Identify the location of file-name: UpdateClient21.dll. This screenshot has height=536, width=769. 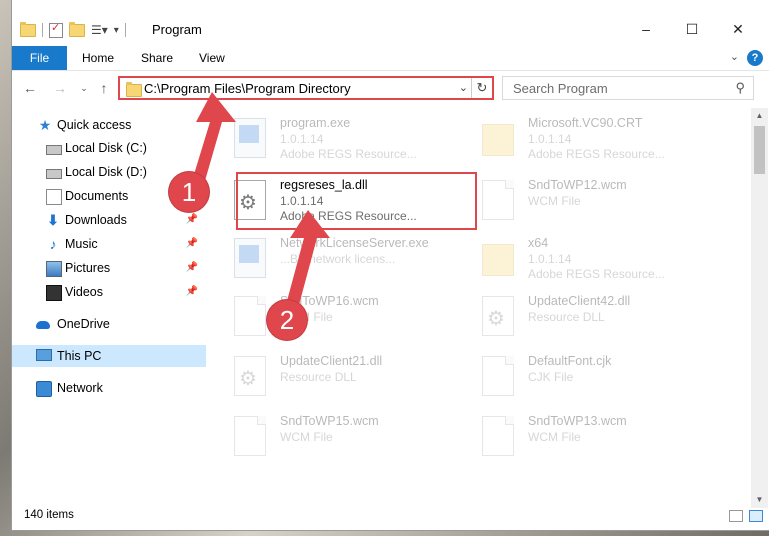
(331, 361).